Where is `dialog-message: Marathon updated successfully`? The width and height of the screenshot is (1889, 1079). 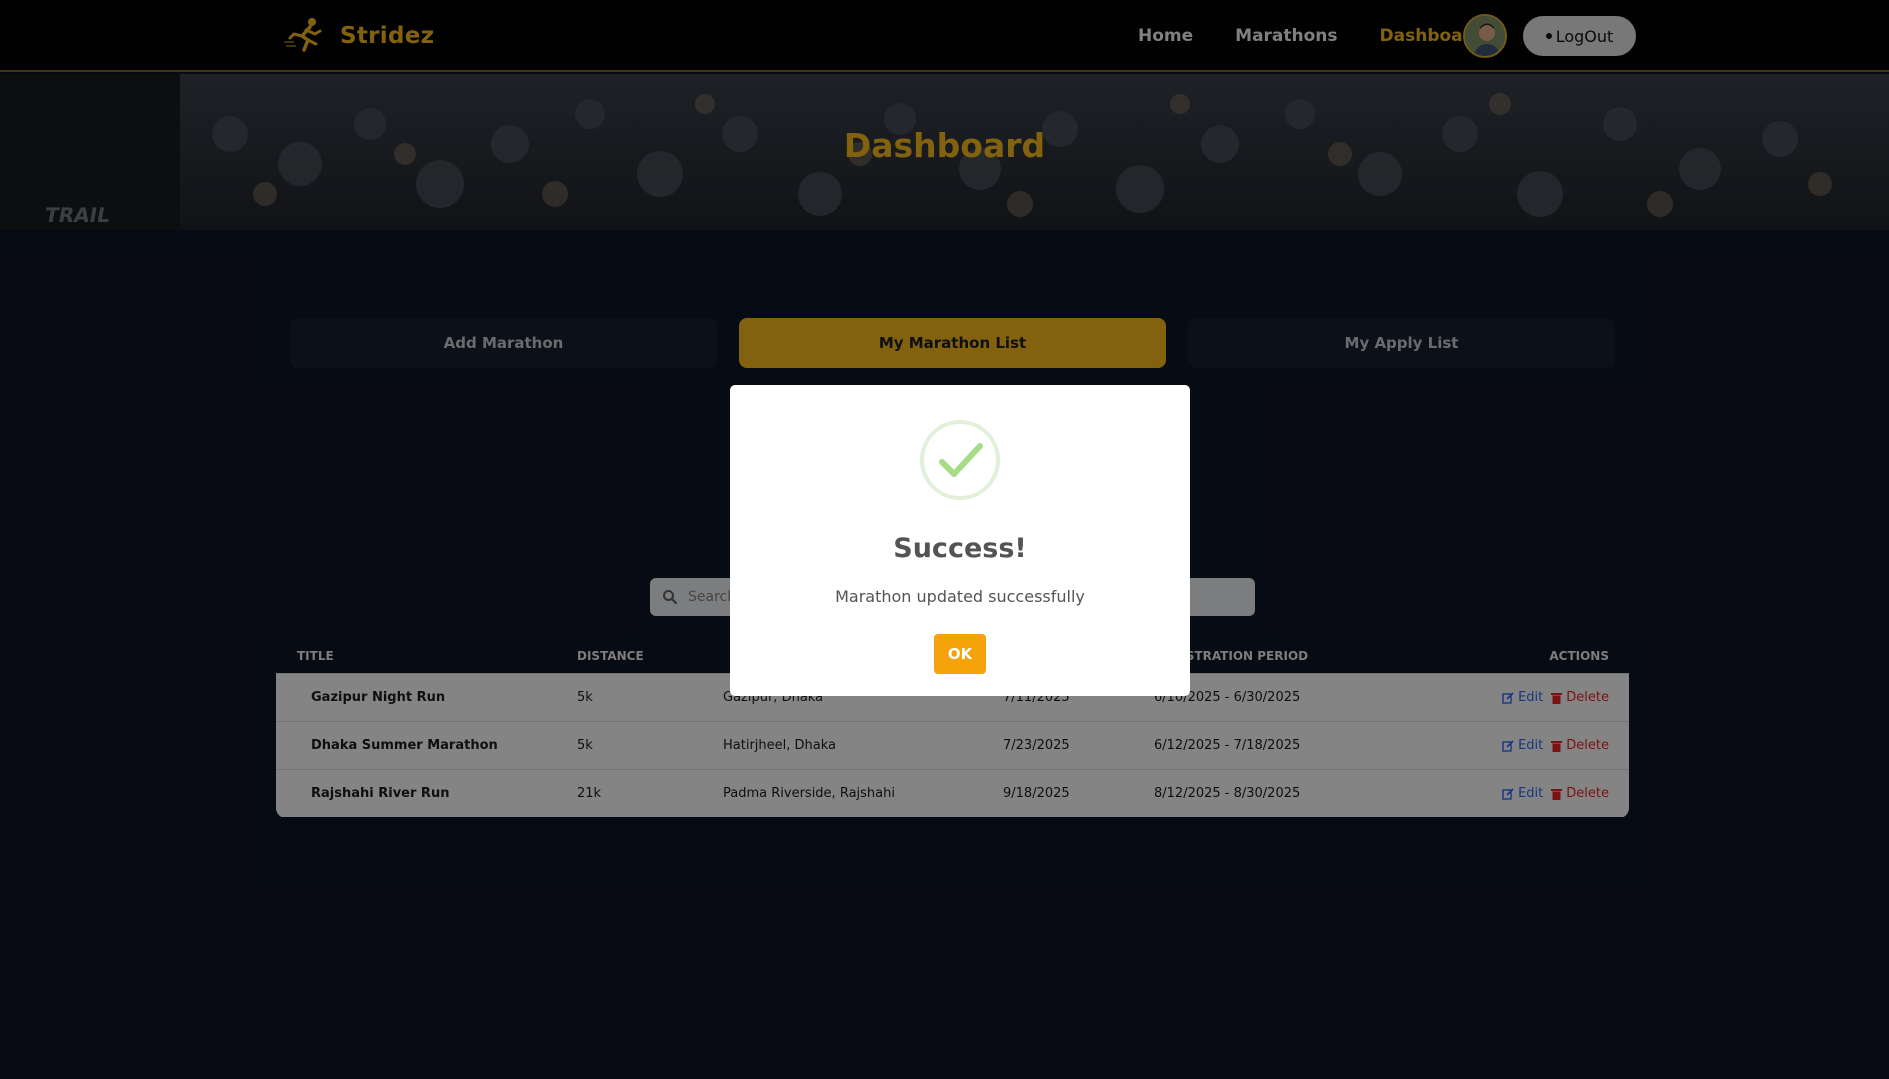 dialog-message: Marathon updated successfully is located at coordinates (960, 596).